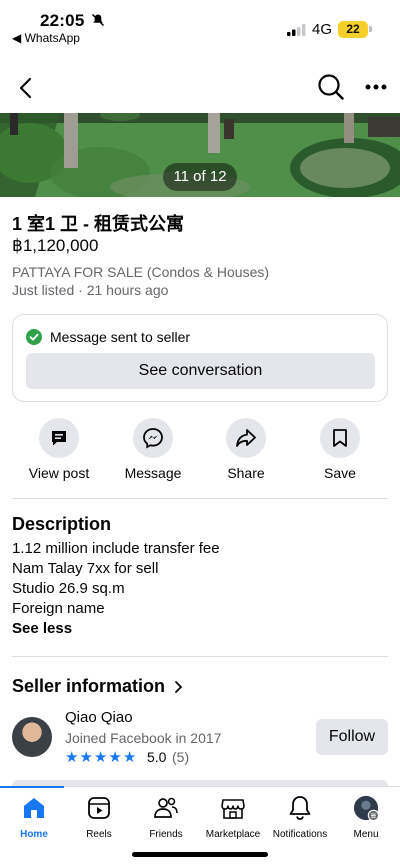  I want to click on tab-notifications: Notifications, so click(300, 819).